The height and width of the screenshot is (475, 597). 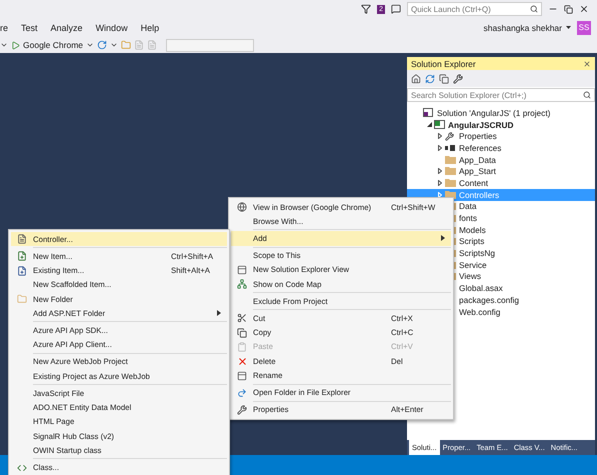 What do you see at coordinates (428, 113) in the screenshot?
I see `solution-icon` at bounding box center [428, 113].